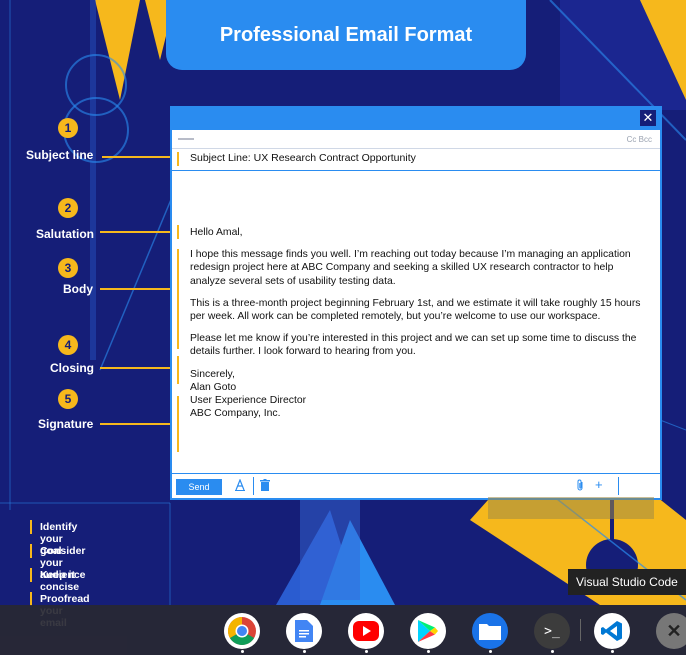 The image size is (686, 655). I want to click on section-number-5: 5, so click(68, 399).